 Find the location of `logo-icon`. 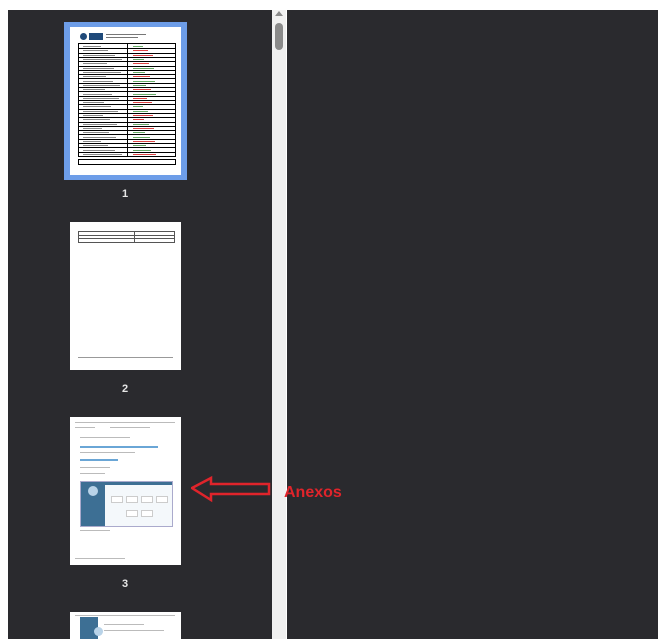

logo-icon is located at coordinates (83, 36).